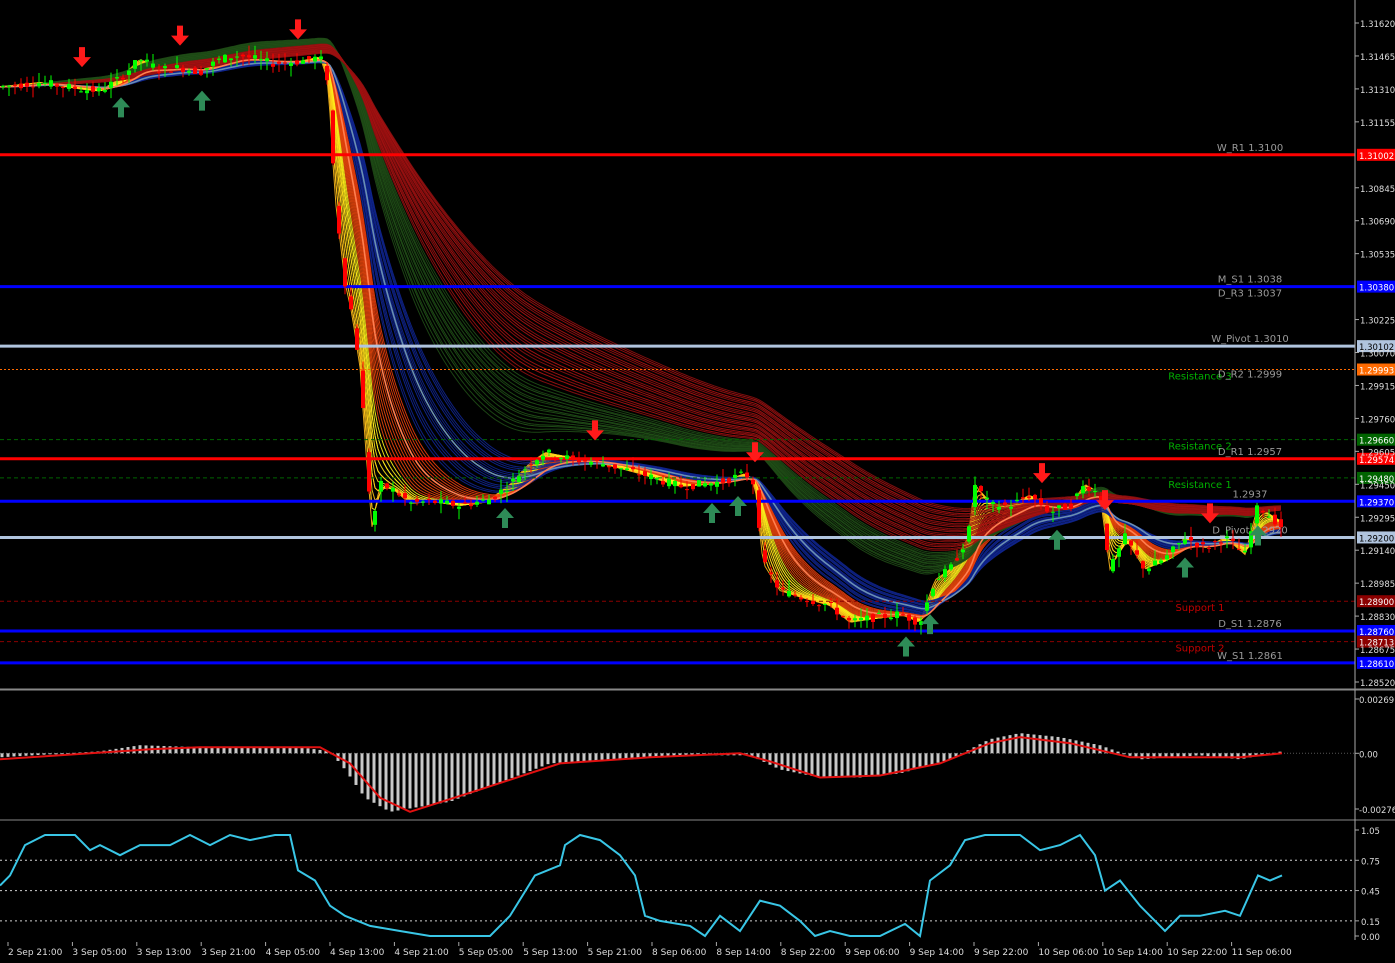  Describe the element at coordinates (743, 953) in the screenshot. I see `time-tick-label-11: 8 Sep 14:00` at that location.